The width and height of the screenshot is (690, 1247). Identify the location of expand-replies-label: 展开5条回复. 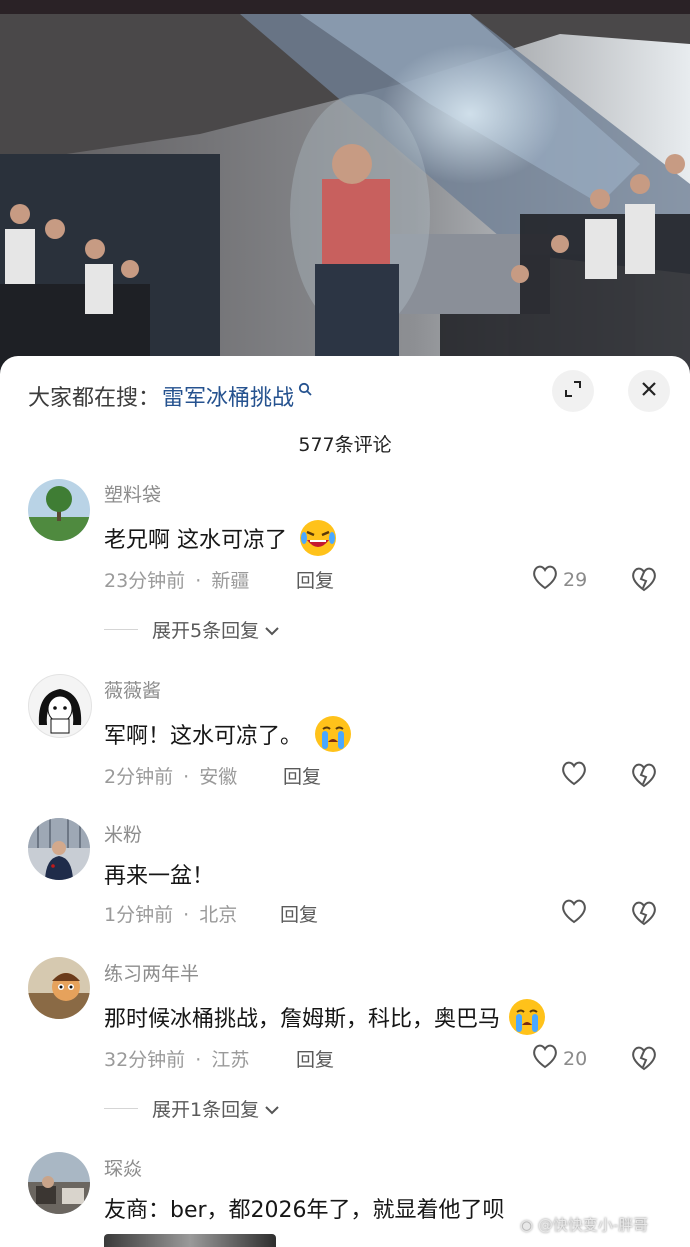
(206, 631).